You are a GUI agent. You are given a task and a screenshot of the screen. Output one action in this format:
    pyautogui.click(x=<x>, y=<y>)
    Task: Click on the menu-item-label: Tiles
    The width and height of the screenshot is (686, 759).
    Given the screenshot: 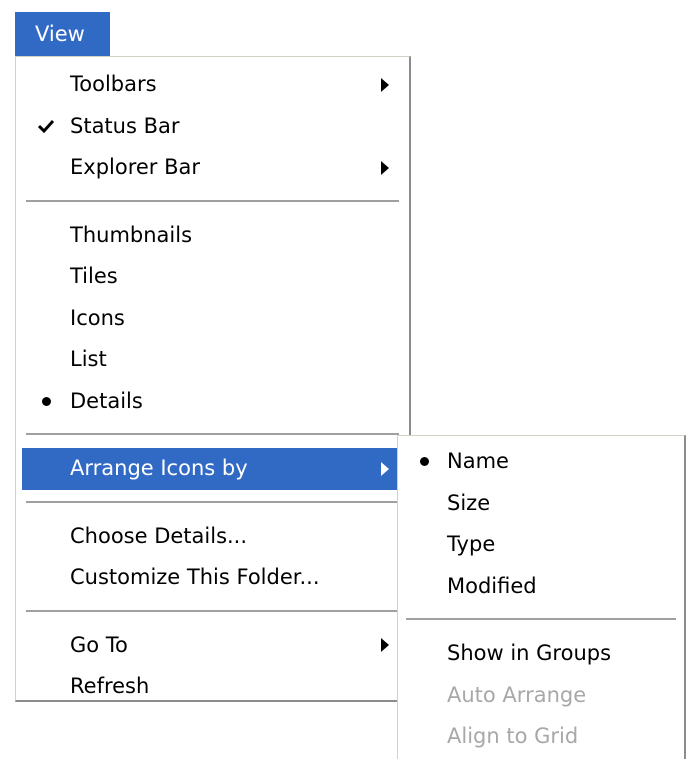 What is the action you would take?
    pyautogui.click(x=94, y=276)
    